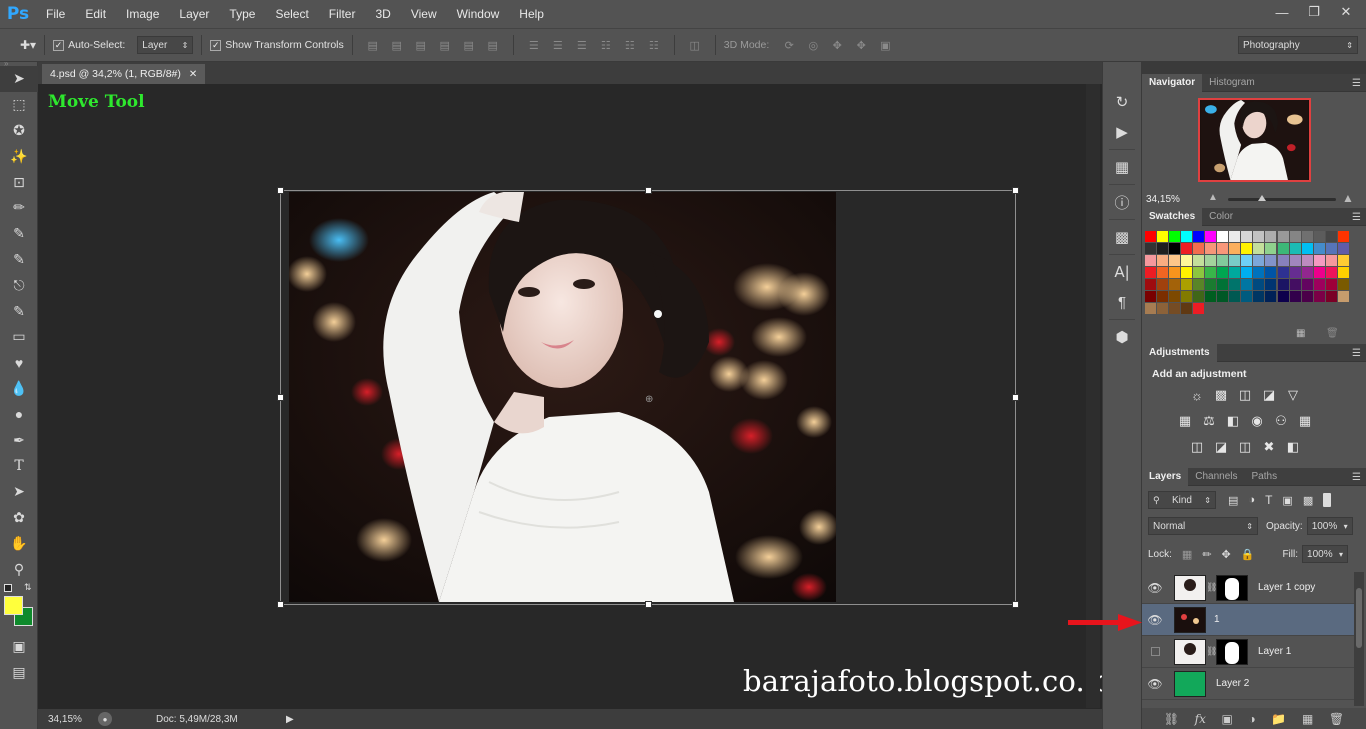 The image size is (1366, 729). I want to click on zoom-slider-knob, so click(1262, 198).